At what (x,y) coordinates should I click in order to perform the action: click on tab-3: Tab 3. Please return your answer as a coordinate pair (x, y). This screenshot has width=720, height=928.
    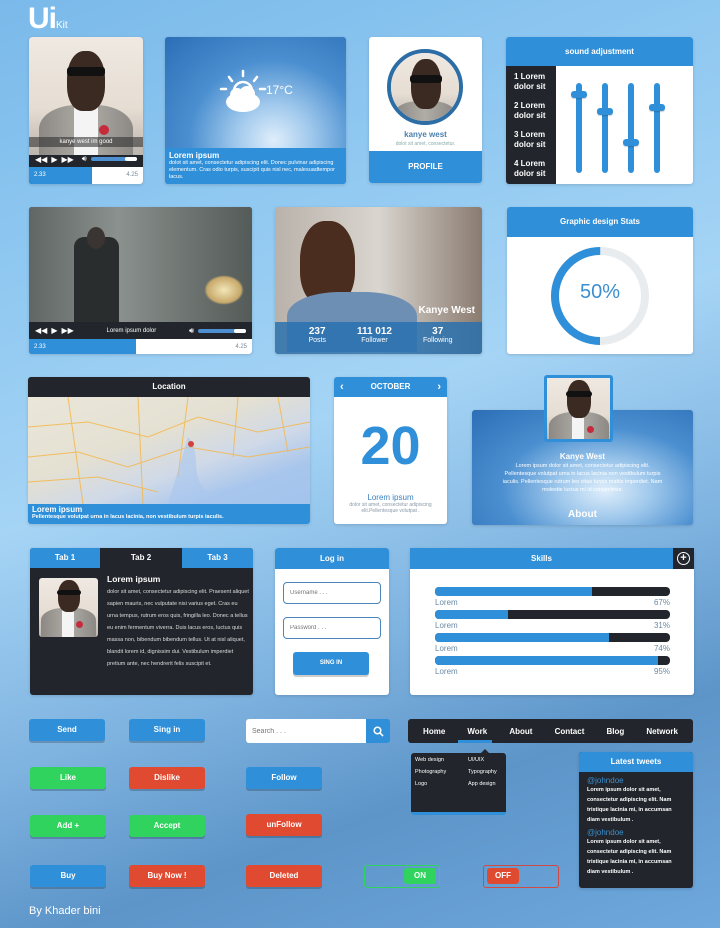
    Looking at the image, I should click on (217, 558).